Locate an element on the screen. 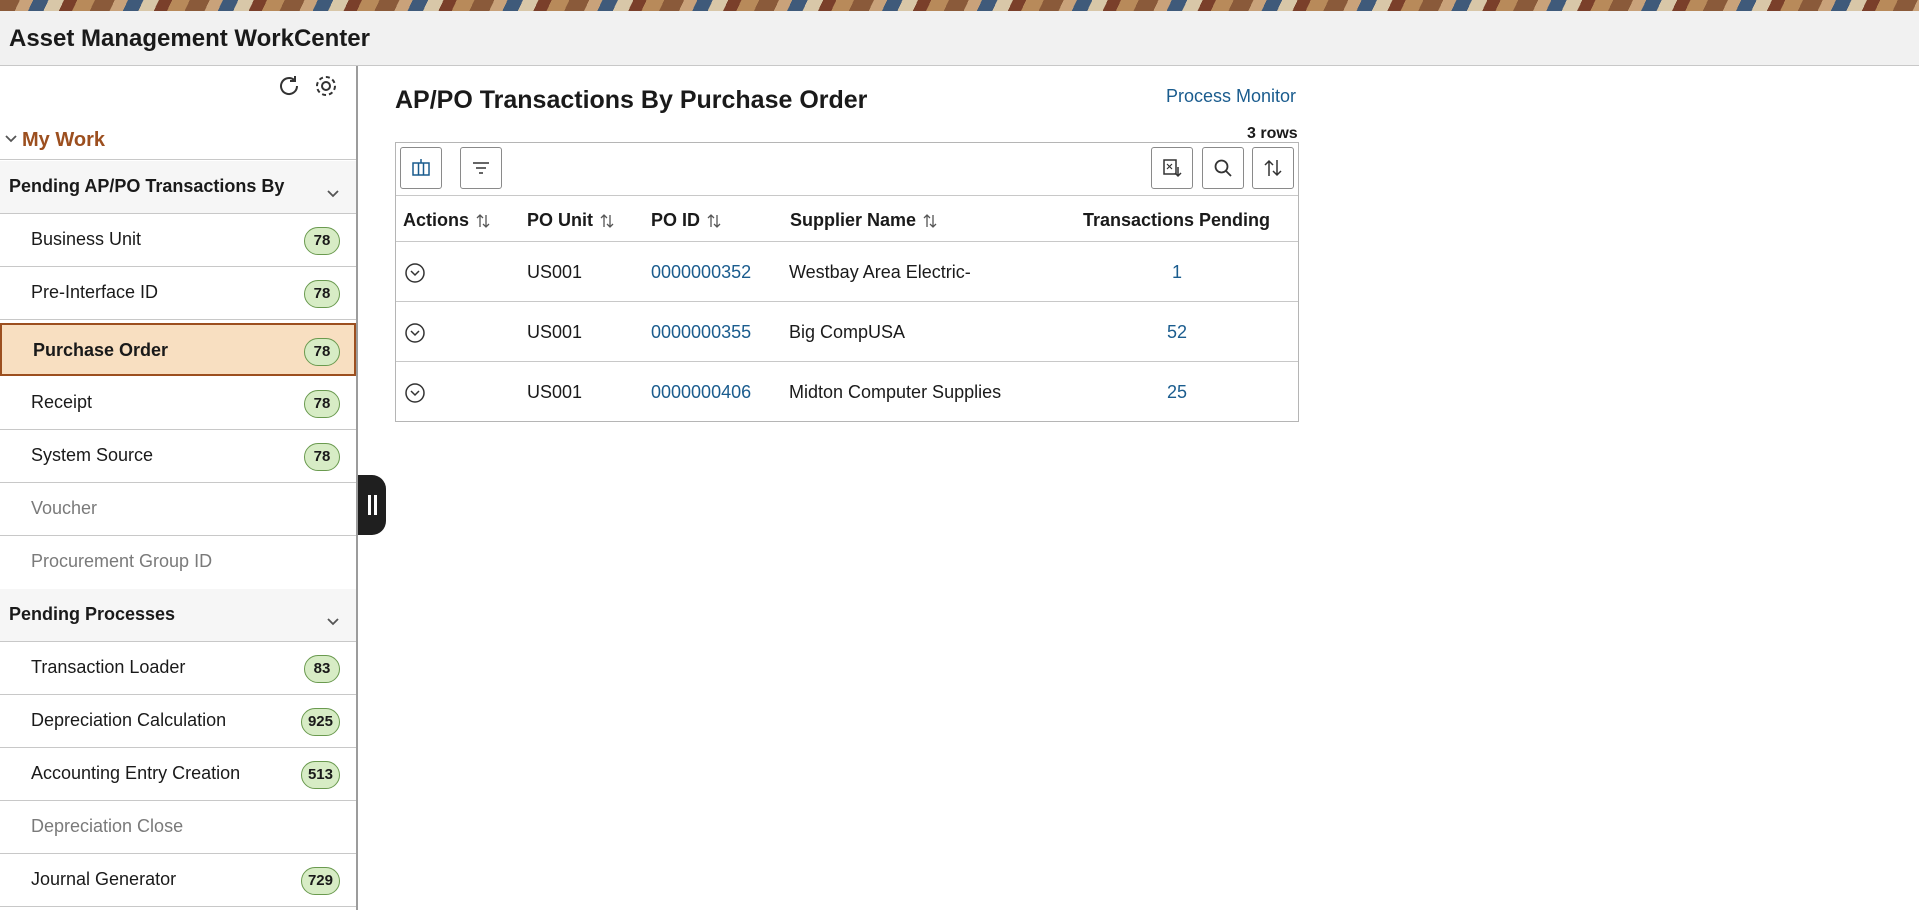  sort-icon is located at coordinates (1273, 168).